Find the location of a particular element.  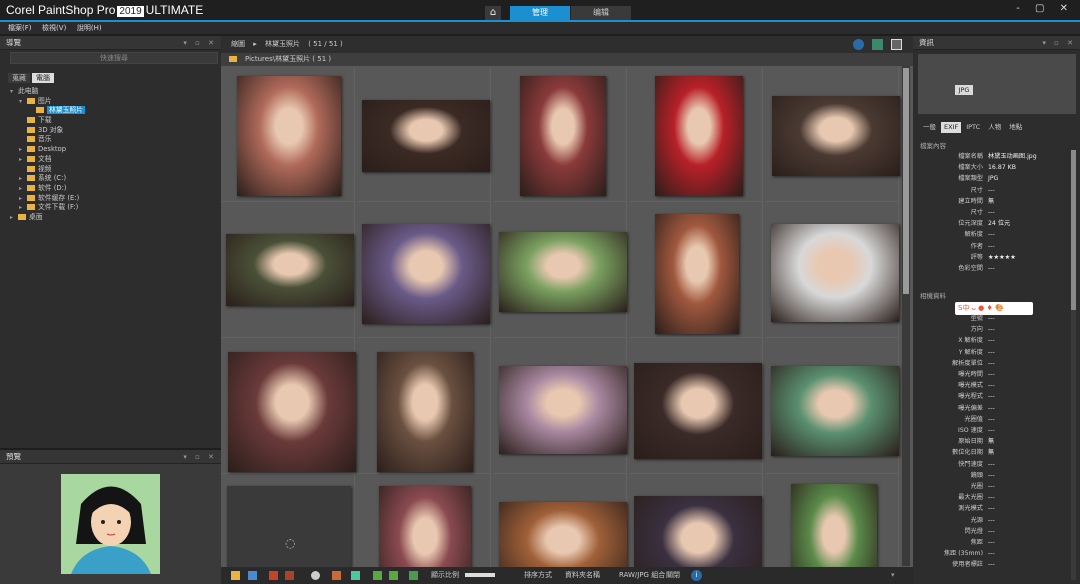

crumb-view: 縮圖 is located at coordinates (238, 44).